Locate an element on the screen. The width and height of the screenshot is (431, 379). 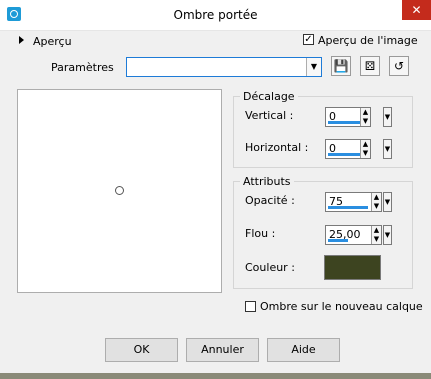
presets-label: Paramètres is located at coordinates (82, 67).